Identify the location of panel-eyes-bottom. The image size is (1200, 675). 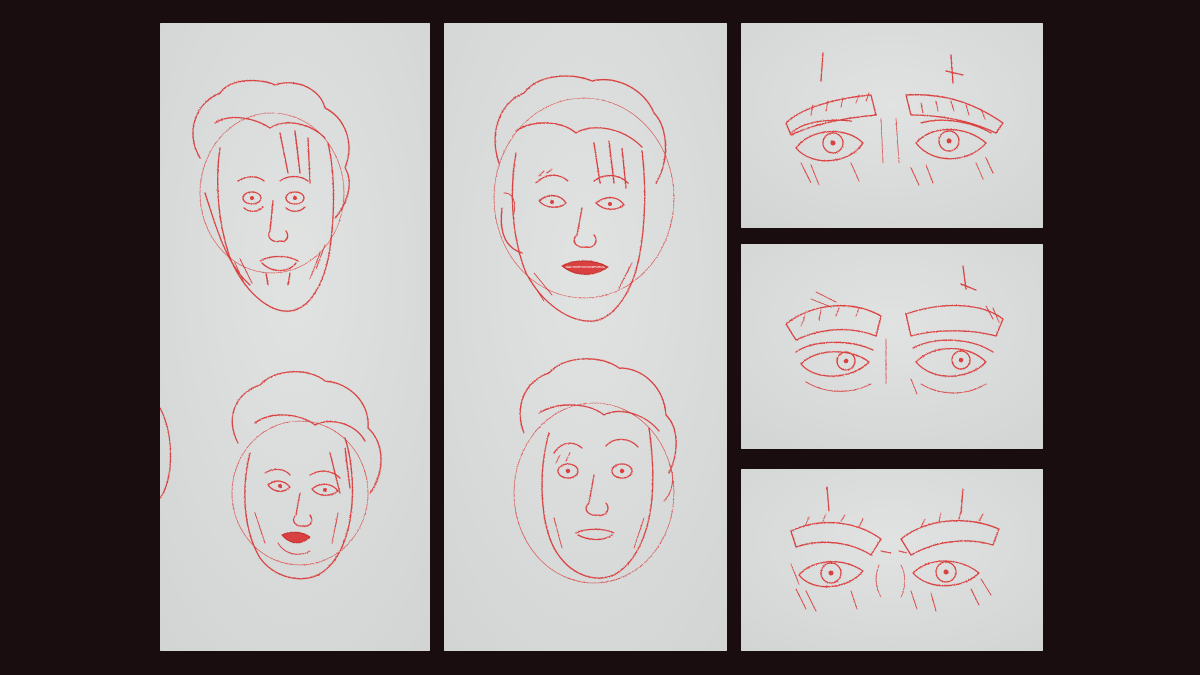
(892, 560).